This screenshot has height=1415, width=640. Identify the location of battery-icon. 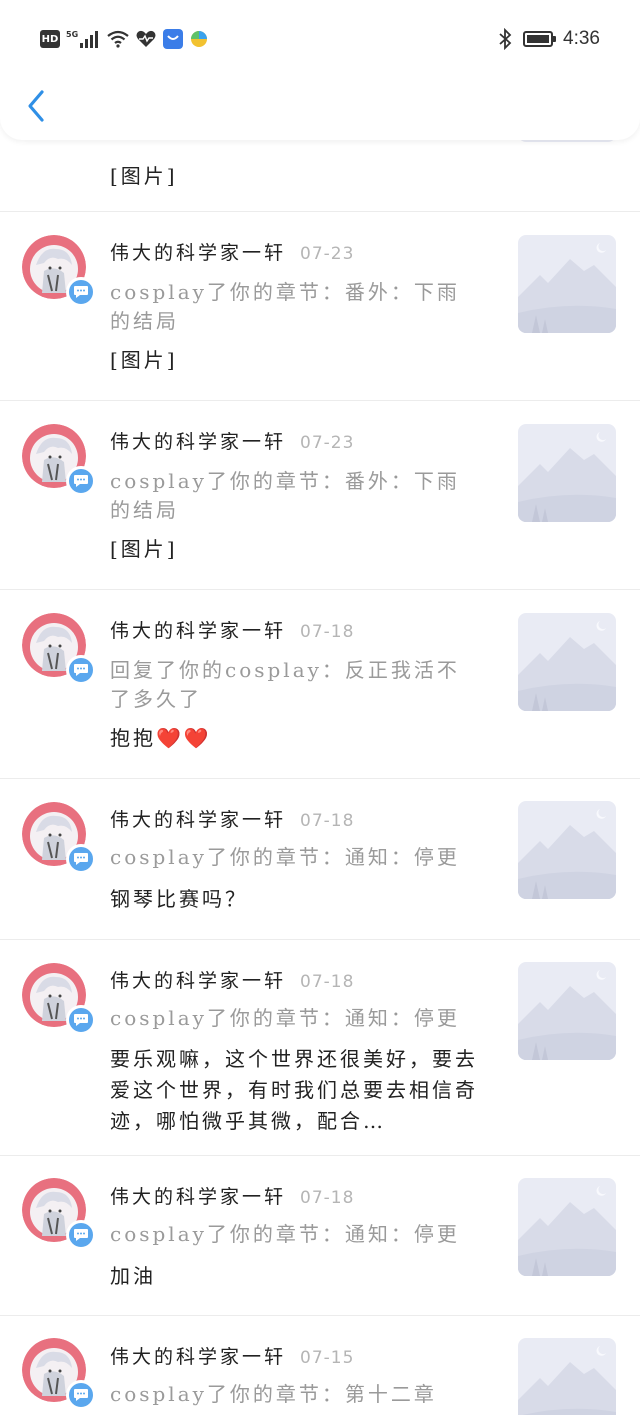
(540, 39).